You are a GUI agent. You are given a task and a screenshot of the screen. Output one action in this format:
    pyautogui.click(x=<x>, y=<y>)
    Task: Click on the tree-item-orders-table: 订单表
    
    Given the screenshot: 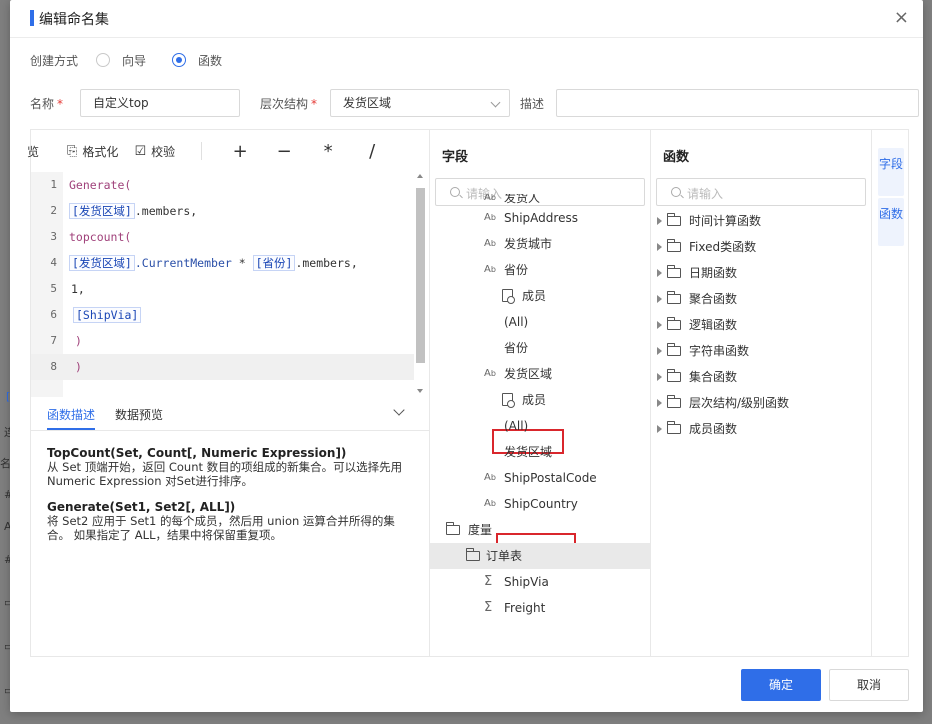 What is the action you would take?
    pyautogui.click(x=540, y=556)
    